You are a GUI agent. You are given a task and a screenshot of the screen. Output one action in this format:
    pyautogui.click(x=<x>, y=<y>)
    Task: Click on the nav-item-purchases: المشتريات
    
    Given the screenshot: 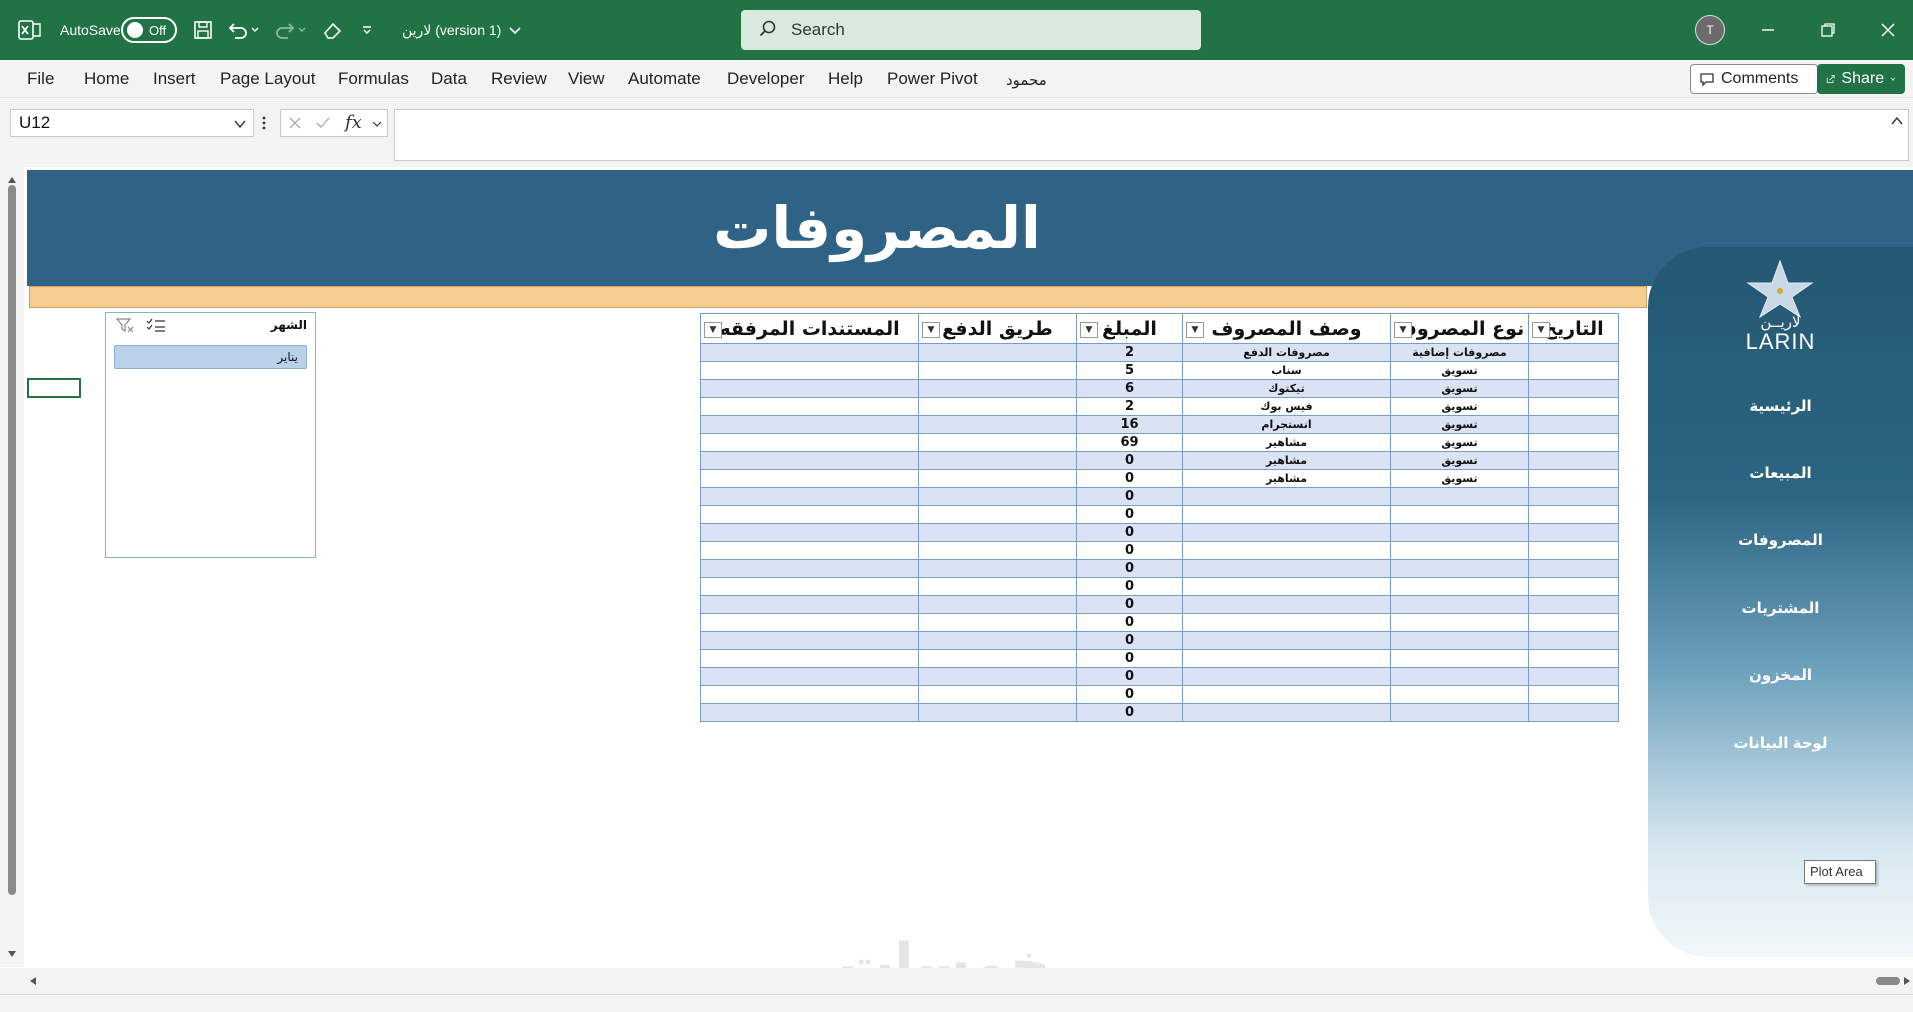 What is the action you would take?
    pyautogui.click(x=1780, y=608)
    